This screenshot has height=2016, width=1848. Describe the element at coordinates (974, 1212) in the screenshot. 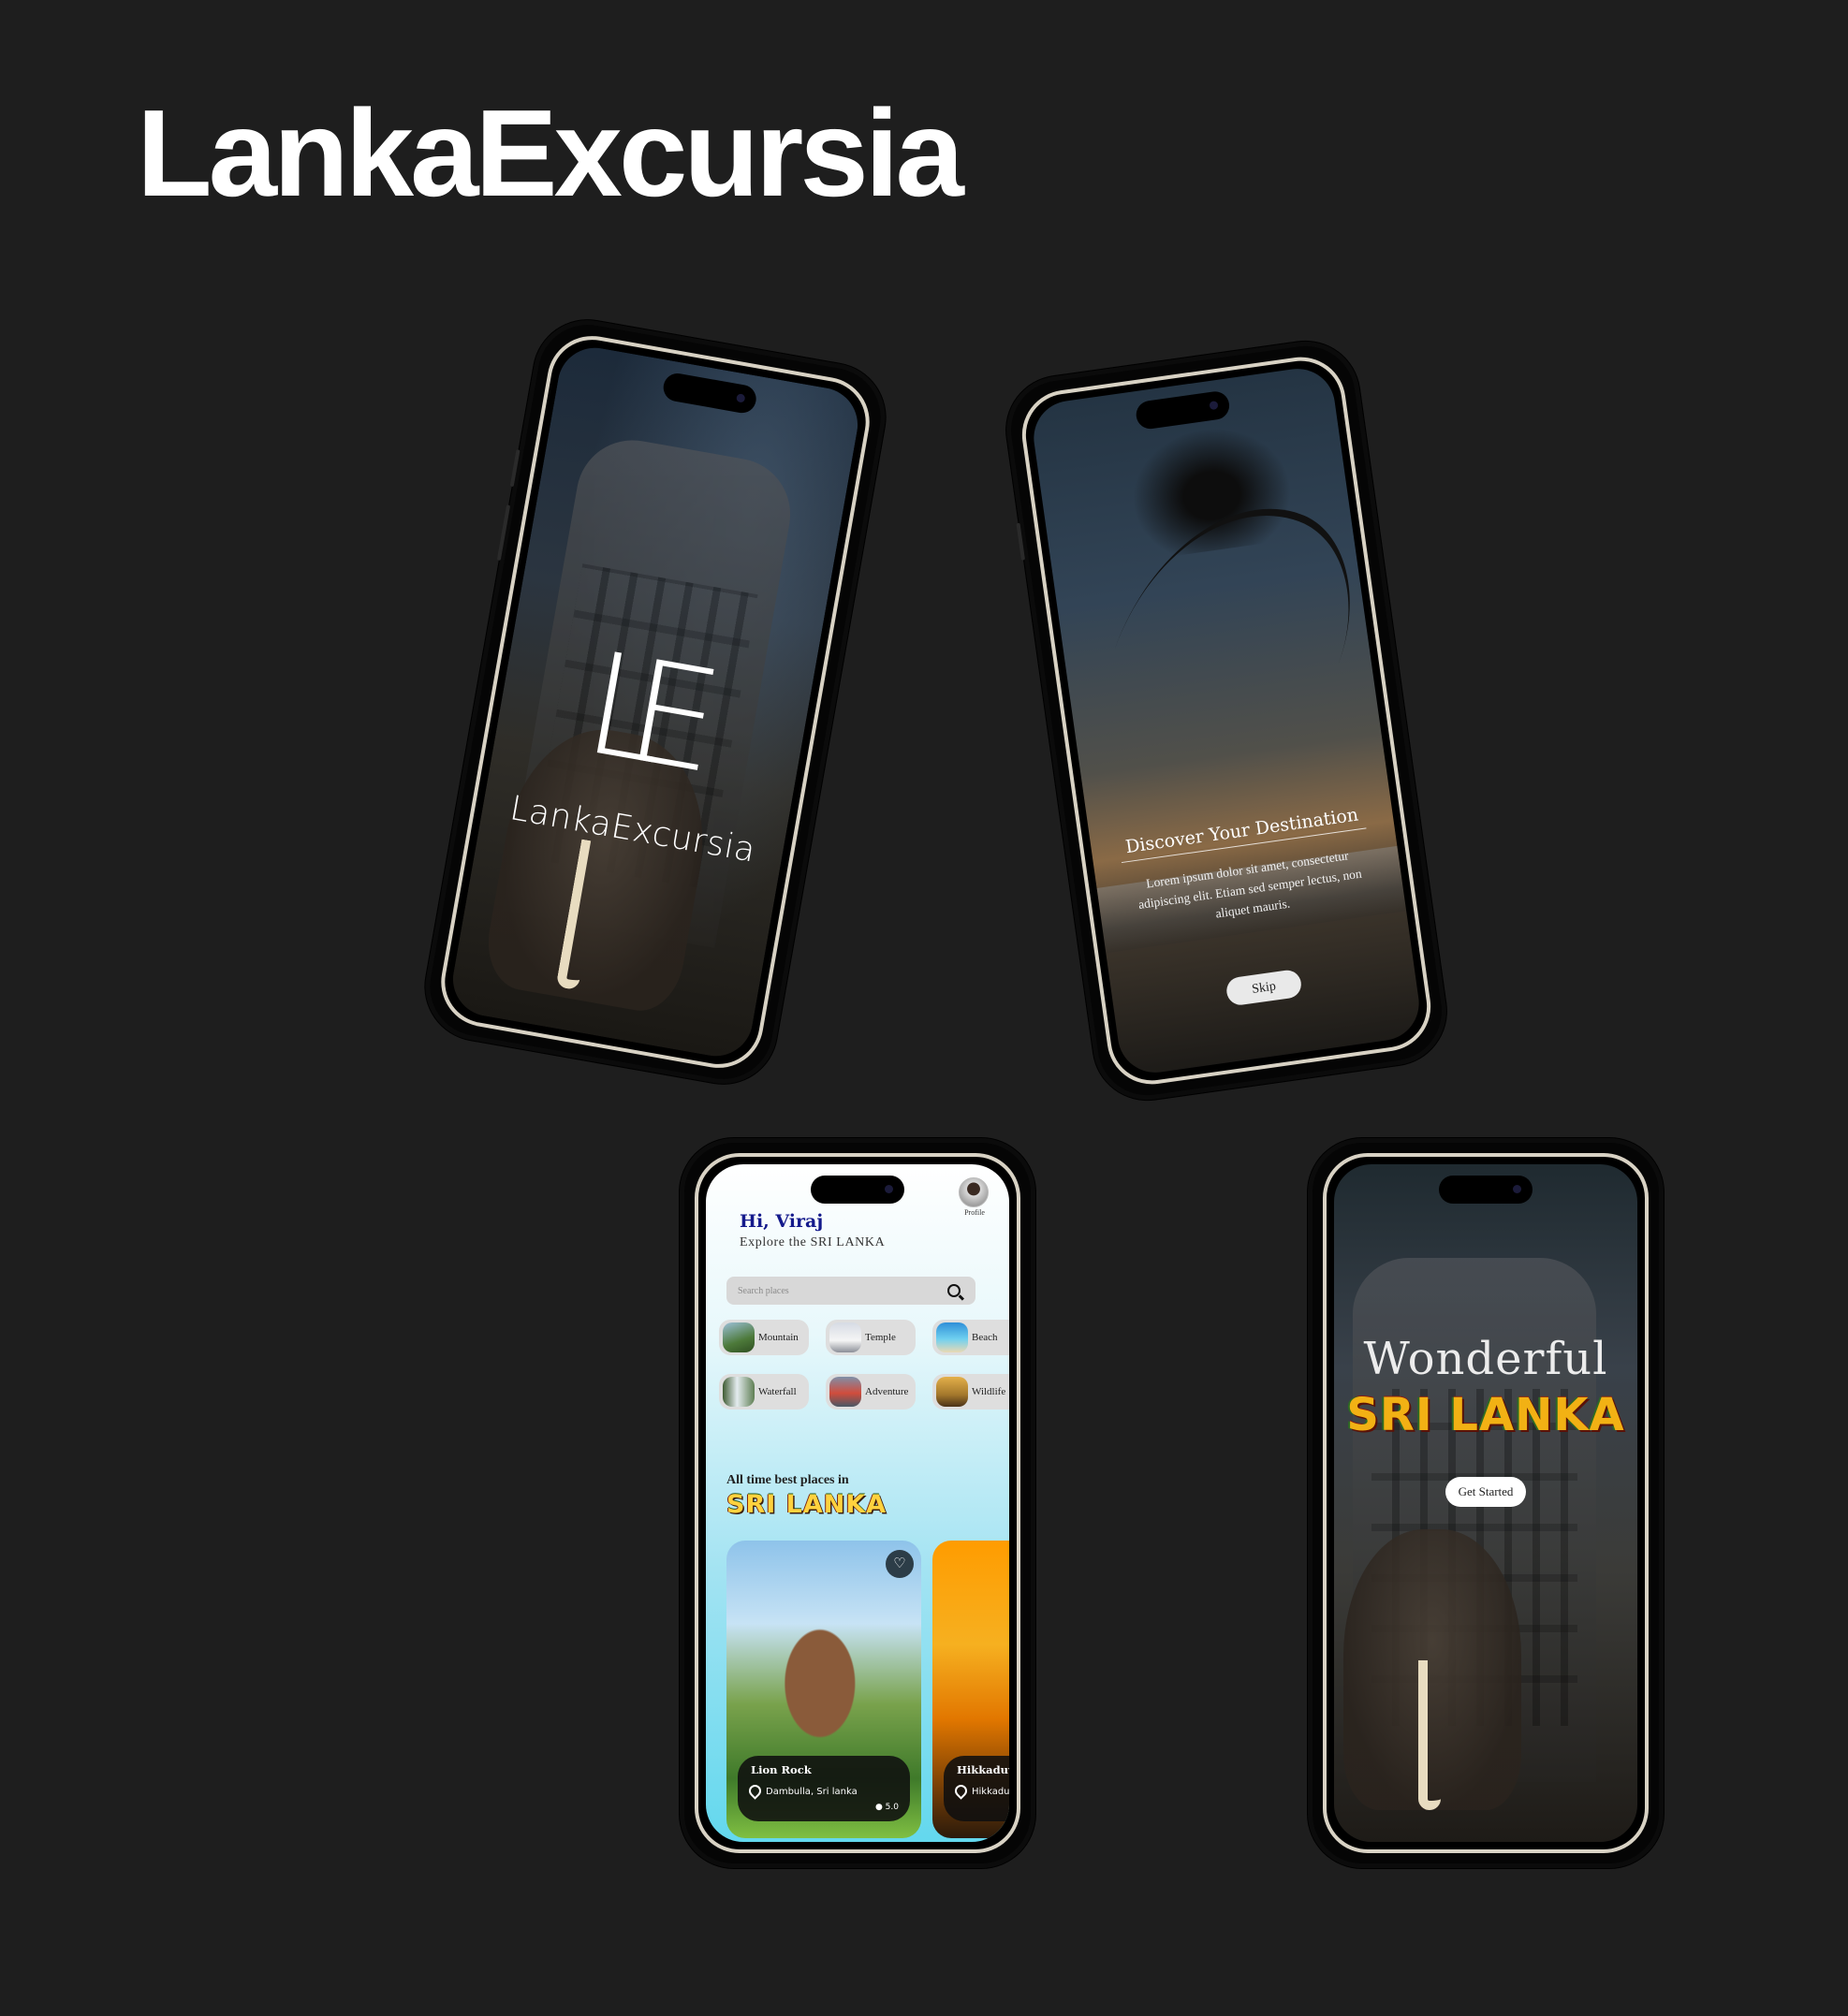

I see `profile-label: Profile` at that location.